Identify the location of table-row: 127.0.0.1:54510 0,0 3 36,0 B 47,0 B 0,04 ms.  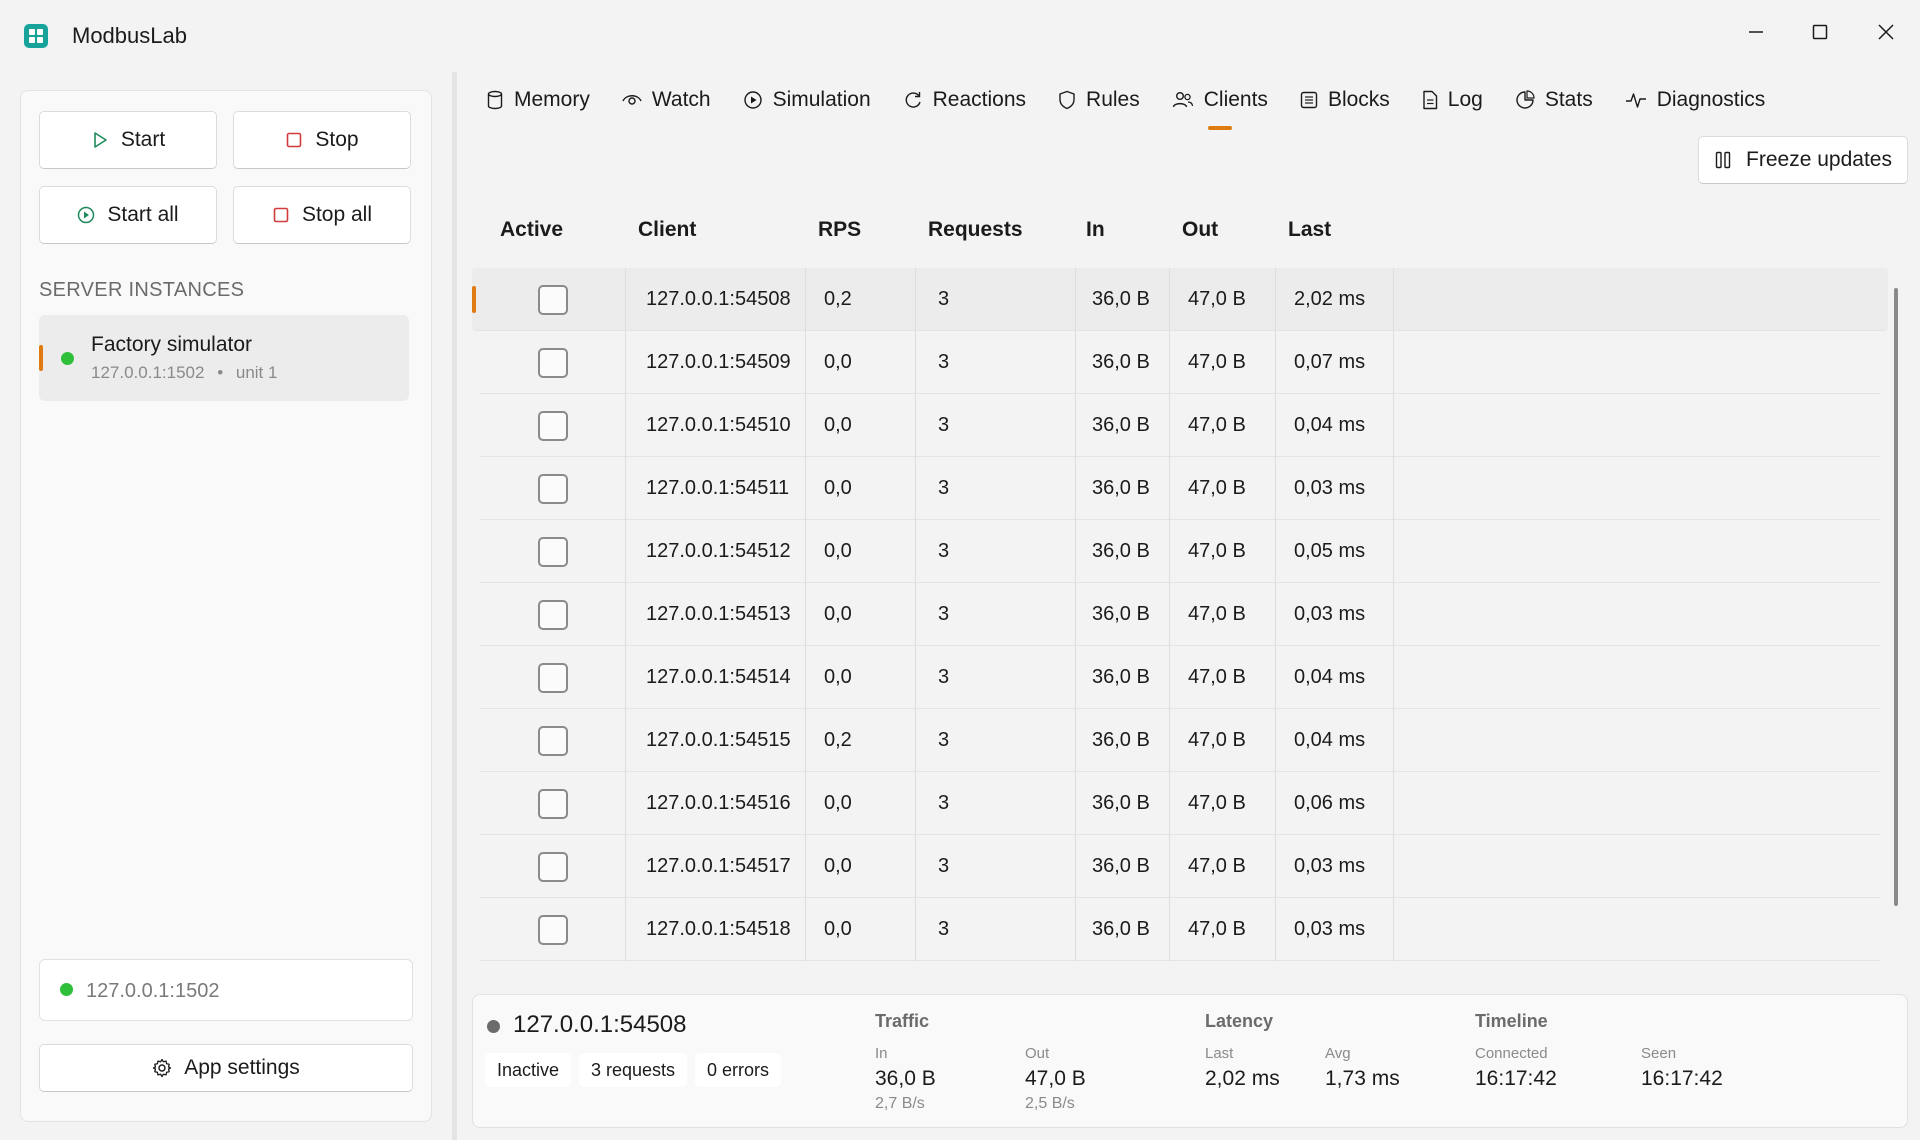
(1180, 425).